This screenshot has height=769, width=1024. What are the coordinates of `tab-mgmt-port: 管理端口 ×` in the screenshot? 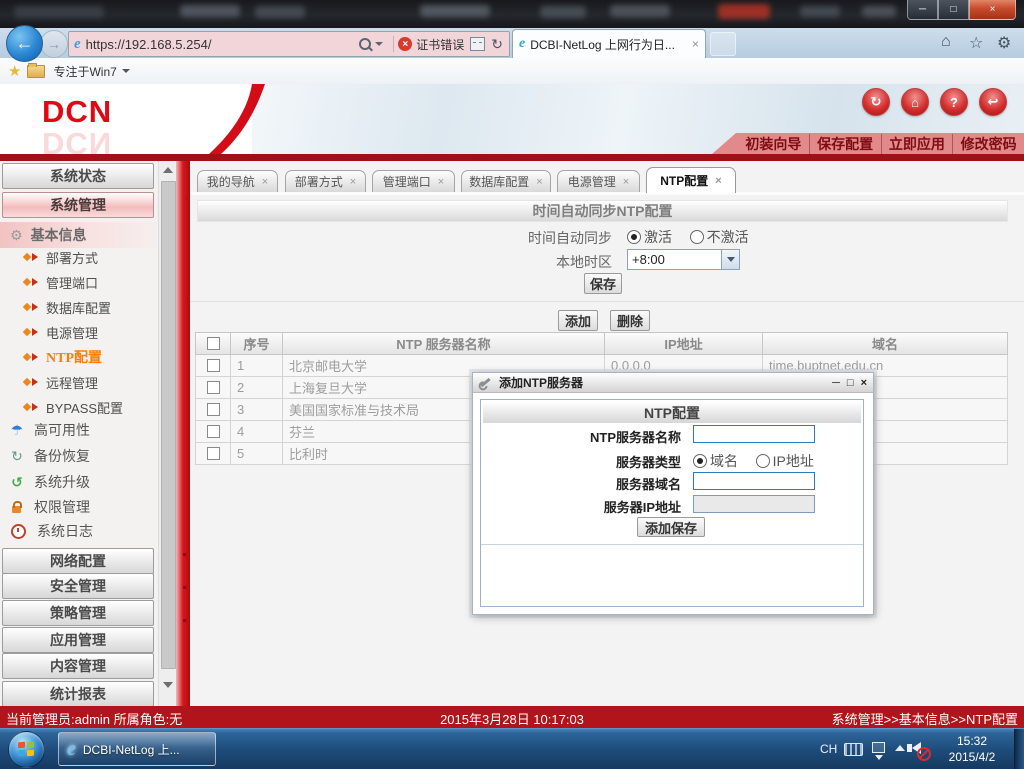 It's located at (413, 181).